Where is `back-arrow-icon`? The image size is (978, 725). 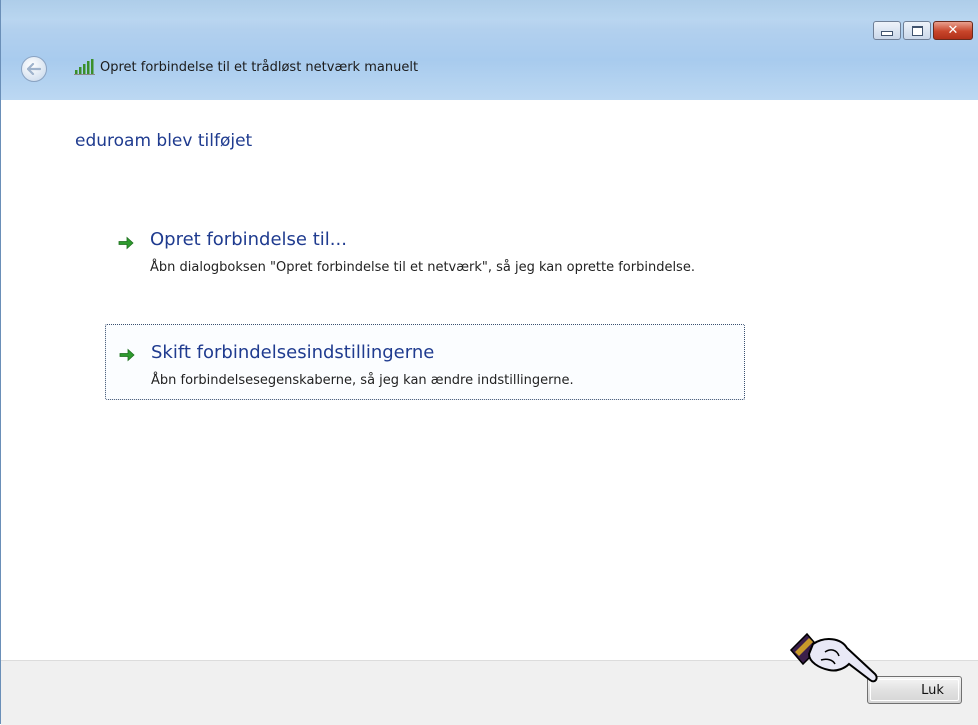 back-arrow-icon is located at coordinates (34, 69).